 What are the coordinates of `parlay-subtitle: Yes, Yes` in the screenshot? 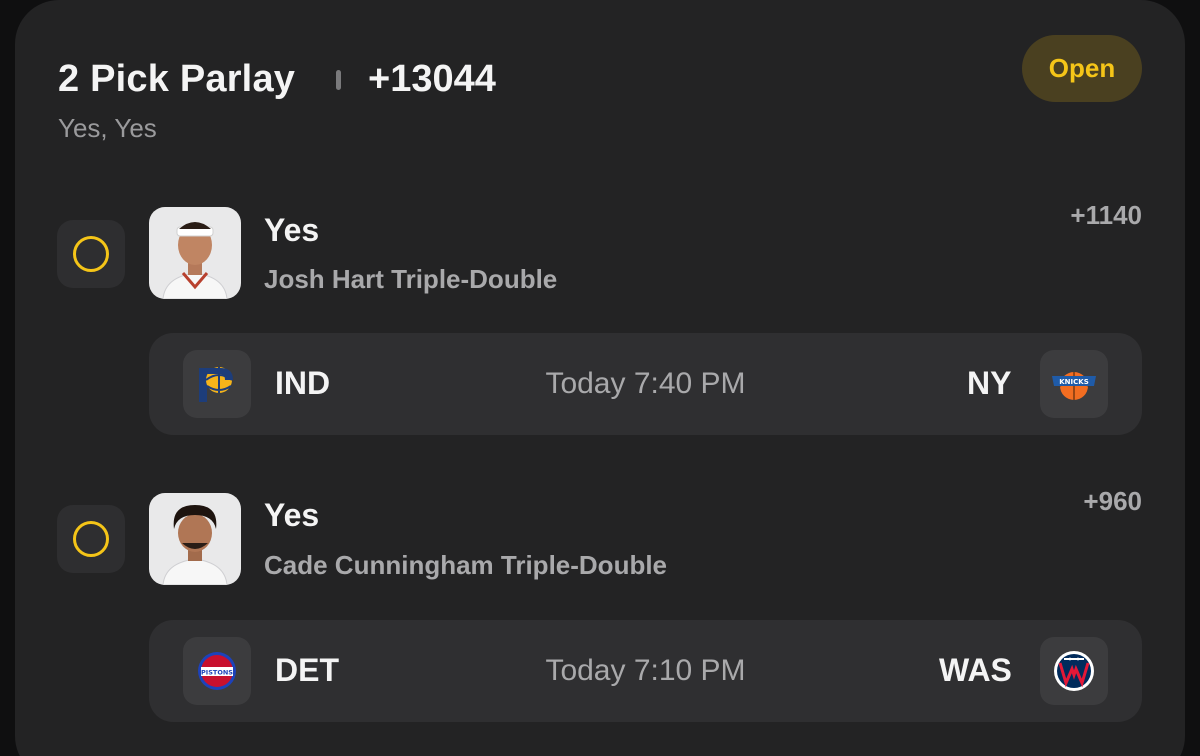 It's located at (107, 128).